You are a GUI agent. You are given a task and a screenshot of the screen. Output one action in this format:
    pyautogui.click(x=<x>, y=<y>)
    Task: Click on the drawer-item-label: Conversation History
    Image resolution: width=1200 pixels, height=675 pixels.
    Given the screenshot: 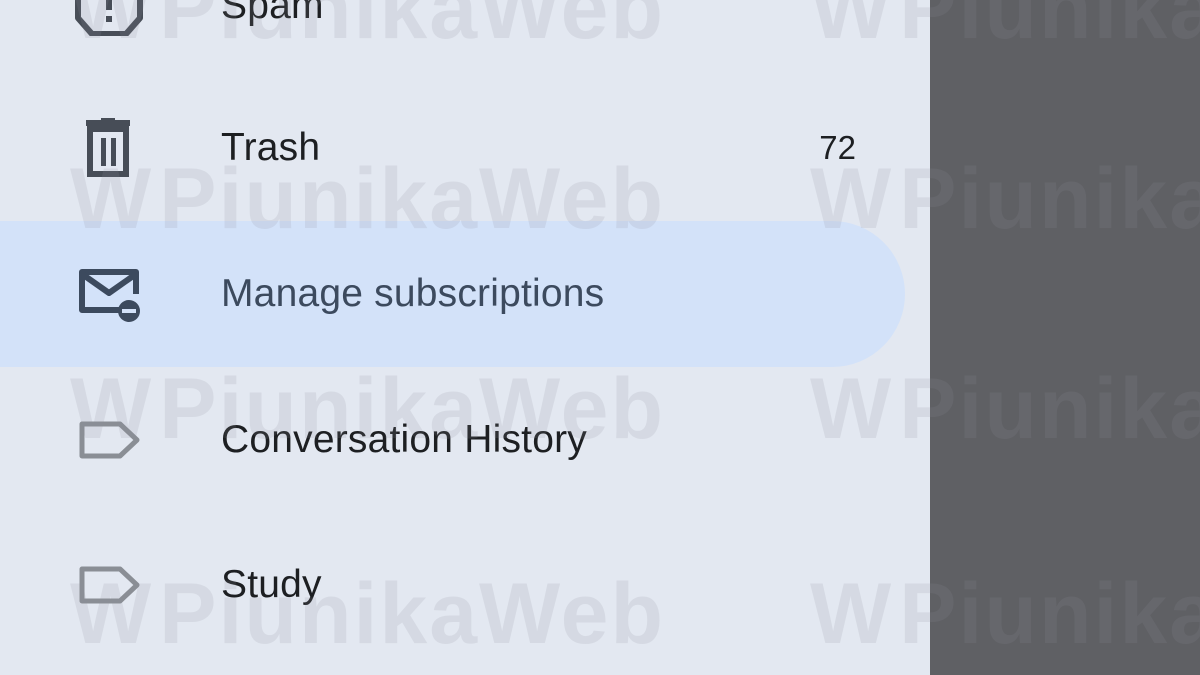 What is the action you would take?
    pyautogui.click(x=404, y=439)
    